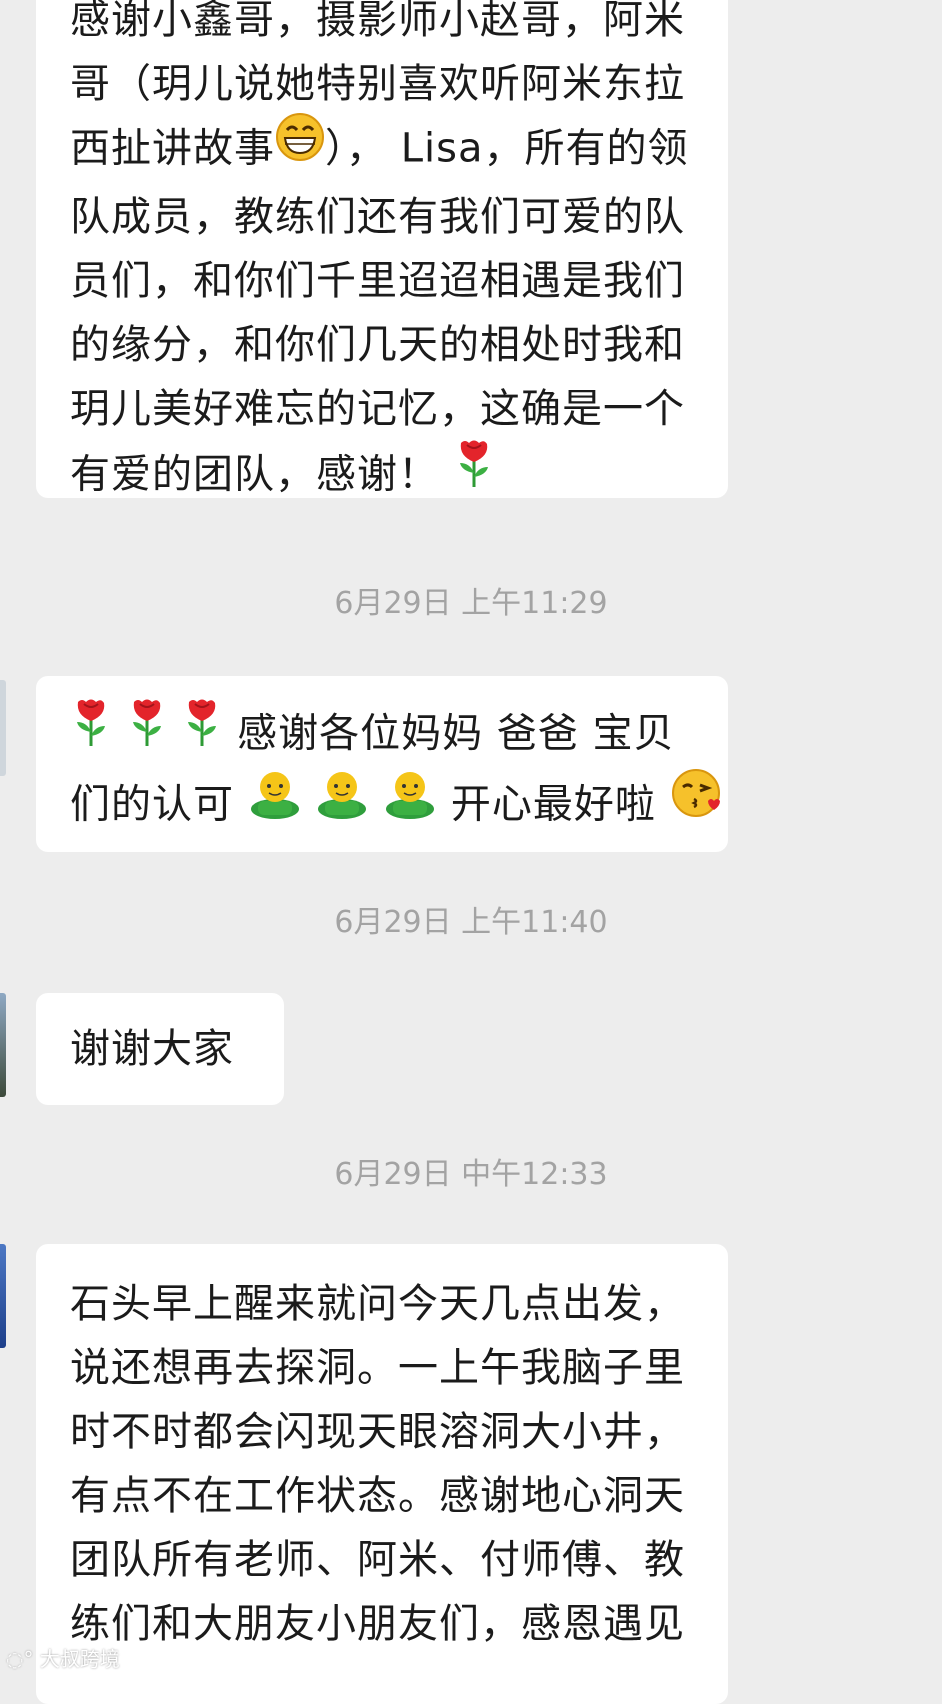 The image size is (942, 1704). Describe the element at coordinates (377, 1560) in the screenshot. I see `message-line: 团队所有老师、阿米、付师傅、教` at that location.